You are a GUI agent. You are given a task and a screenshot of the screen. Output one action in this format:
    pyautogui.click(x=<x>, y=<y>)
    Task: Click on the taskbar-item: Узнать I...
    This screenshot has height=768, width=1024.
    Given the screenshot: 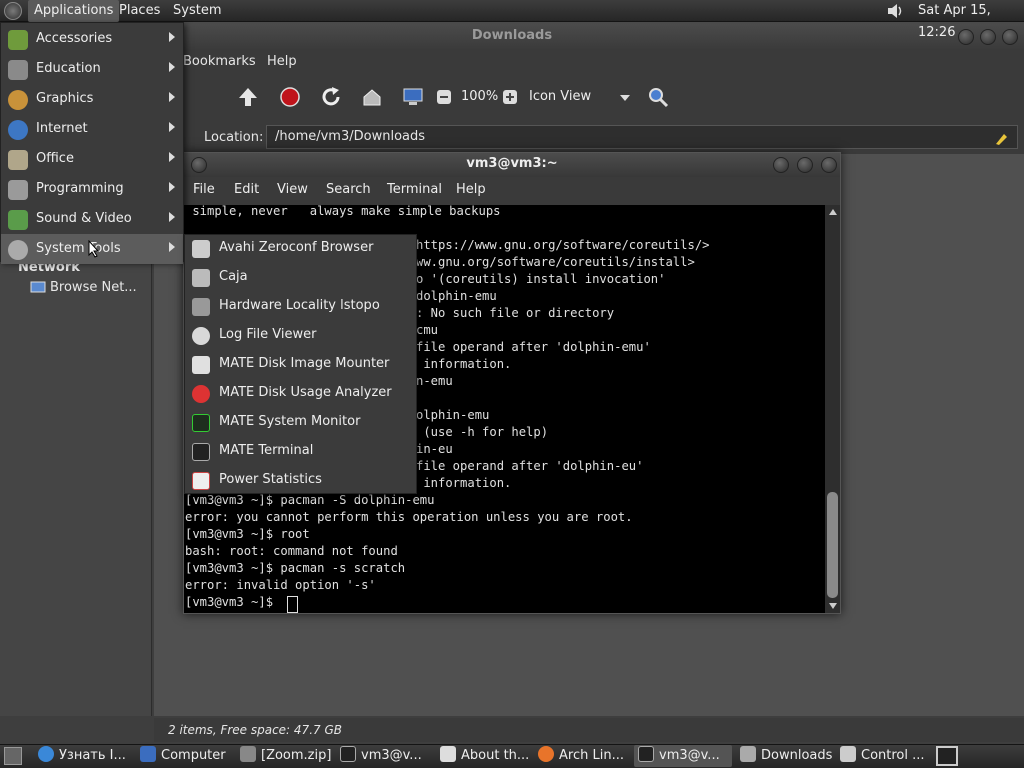 What is the action you would take?
    pyautogui.click(x=82, y=756)
    